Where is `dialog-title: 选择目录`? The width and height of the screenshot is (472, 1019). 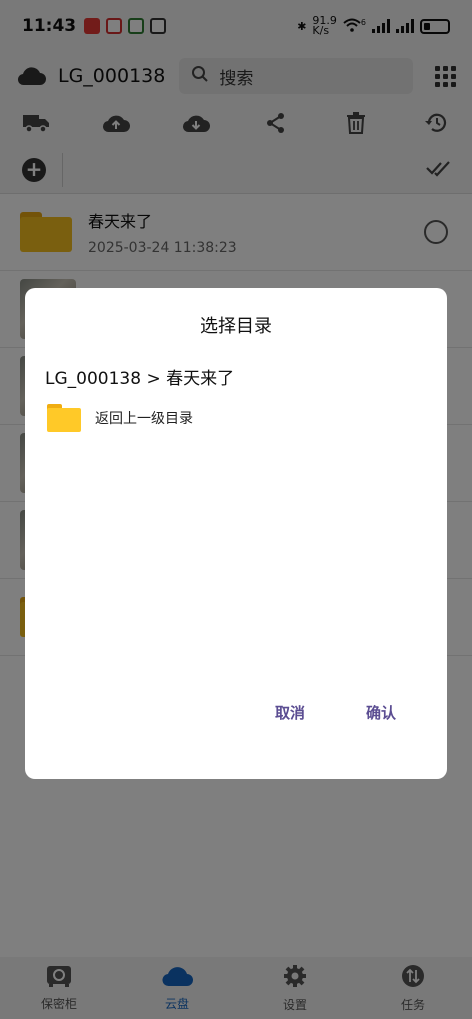
dialog-title: 选择目录 is located at coordinates (236, 326).